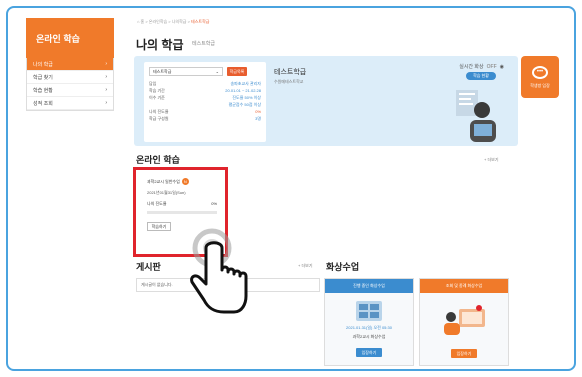 The height and width of the screenshot is (377, 582). I want to click on sidebar: 온라인 학습 나의 학급 › 학급 찾기 › 학습 현황 › 성적 조회 ›, so click(70, 73).